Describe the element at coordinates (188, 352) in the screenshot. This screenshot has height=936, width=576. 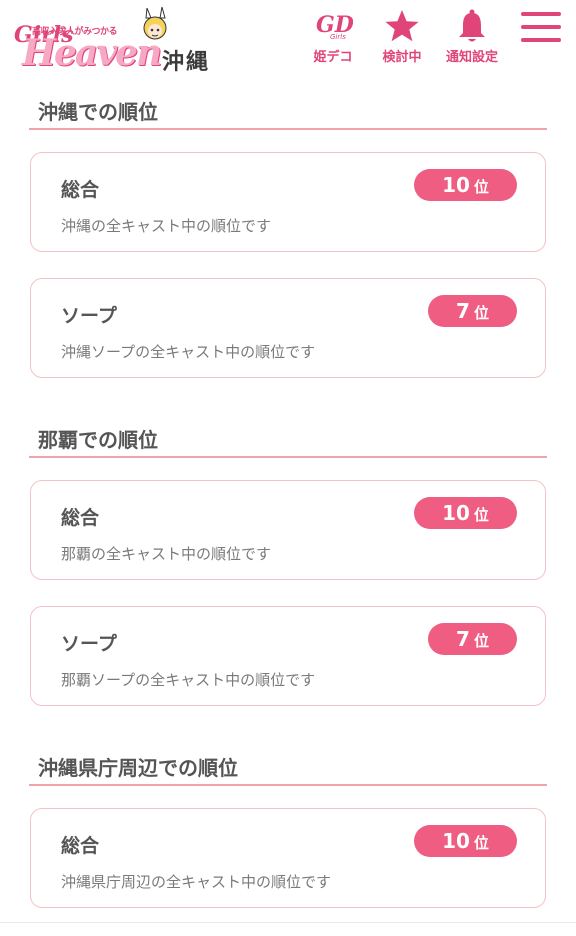
I see `ranking-description: 沖縄ソープの全キャスト中の順位です` at that location.